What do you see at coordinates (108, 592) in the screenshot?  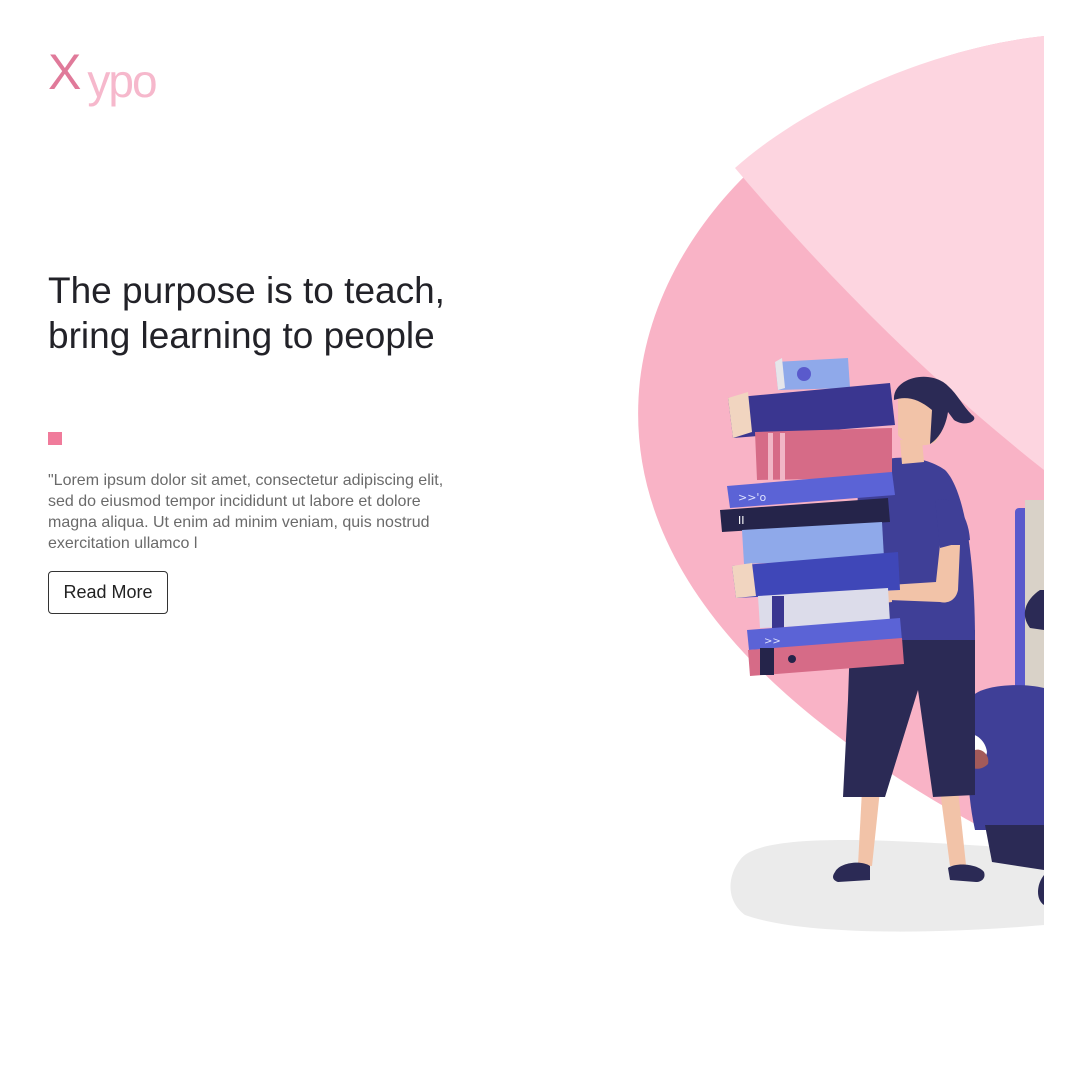 I see `read-more-button: Read More` at bounding box center [108, 592].